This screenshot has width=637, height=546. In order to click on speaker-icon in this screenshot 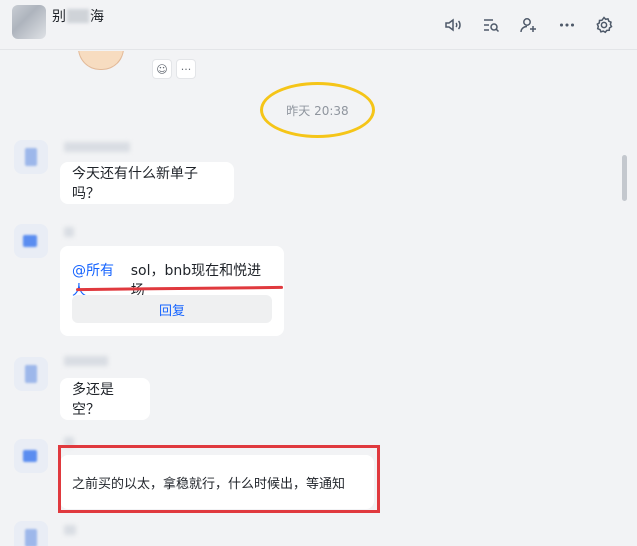, I will do `click(453, 25)`.